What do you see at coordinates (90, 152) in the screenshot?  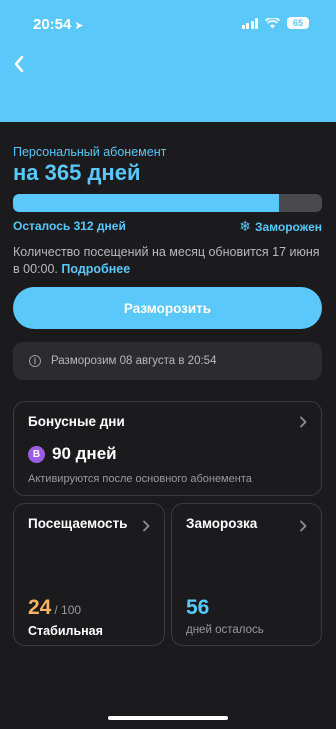 I see `subscription-label: Персональный абонемент` at bounding box center [90, 152].